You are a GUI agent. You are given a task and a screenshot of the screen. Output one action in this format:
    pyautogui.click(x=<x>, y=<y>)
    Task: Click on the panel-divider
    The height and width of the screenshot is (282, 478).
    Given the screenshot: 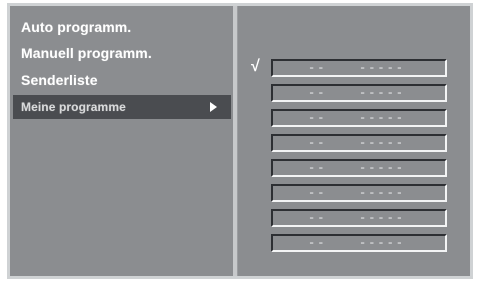 What is the action you would take?
    pyautogui.click(x=235, y=141)
    